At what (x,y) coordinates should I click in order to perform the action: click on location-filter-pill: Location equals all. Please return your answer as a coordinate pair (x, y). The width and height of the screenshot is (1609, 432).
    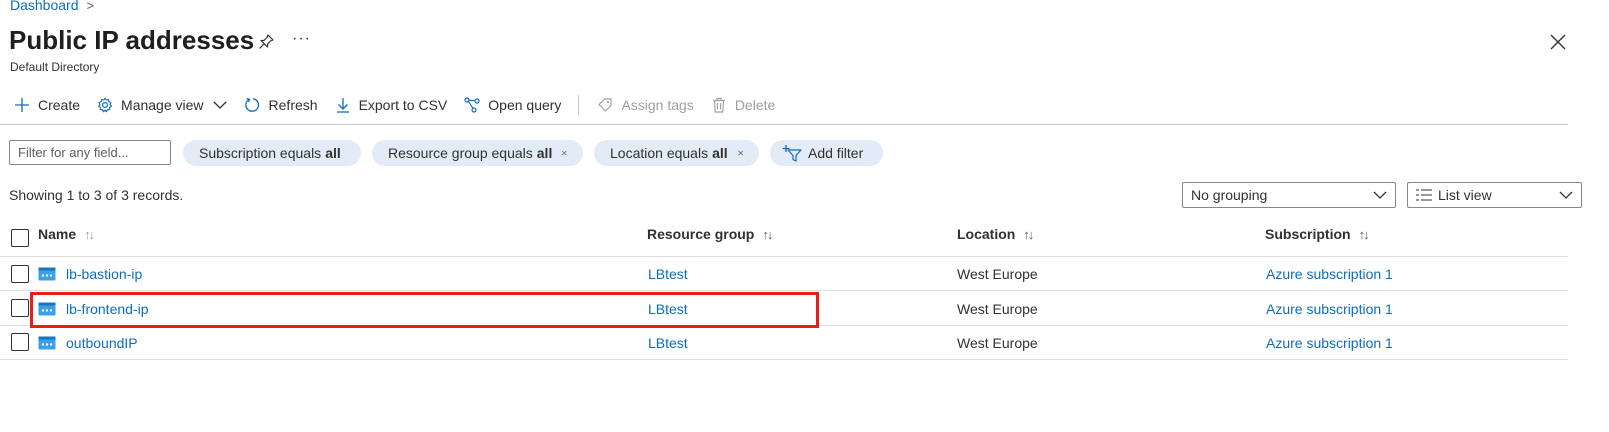
    Looking at the image, I should click on (676, 153).